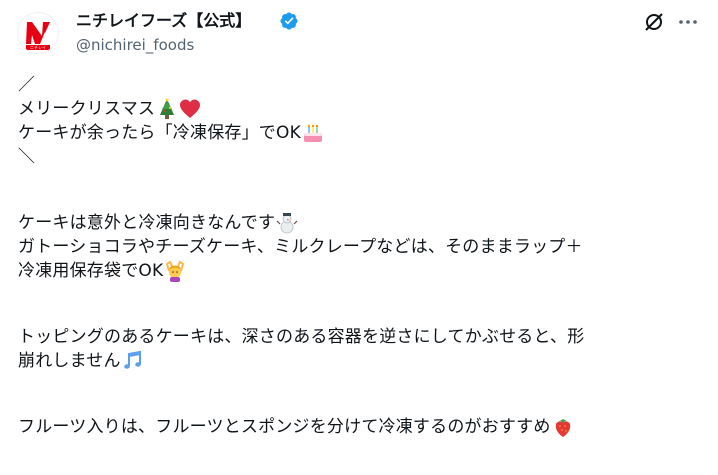 Image resolution: width=718 pixels, height=475 pixels. I want to click on verified-badge-icon, so click(289, 21).